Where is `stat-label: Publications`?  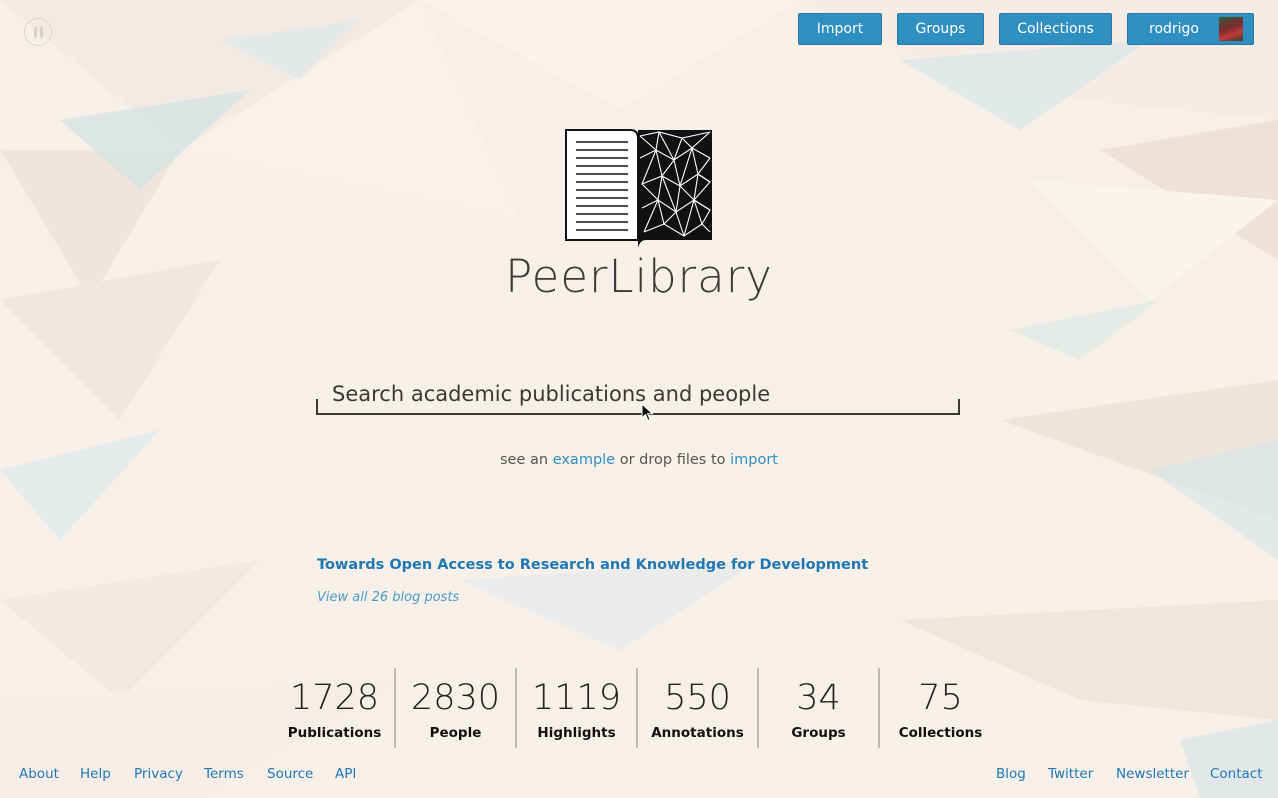 stat-label: Publications is located at coordinates (334, 733).